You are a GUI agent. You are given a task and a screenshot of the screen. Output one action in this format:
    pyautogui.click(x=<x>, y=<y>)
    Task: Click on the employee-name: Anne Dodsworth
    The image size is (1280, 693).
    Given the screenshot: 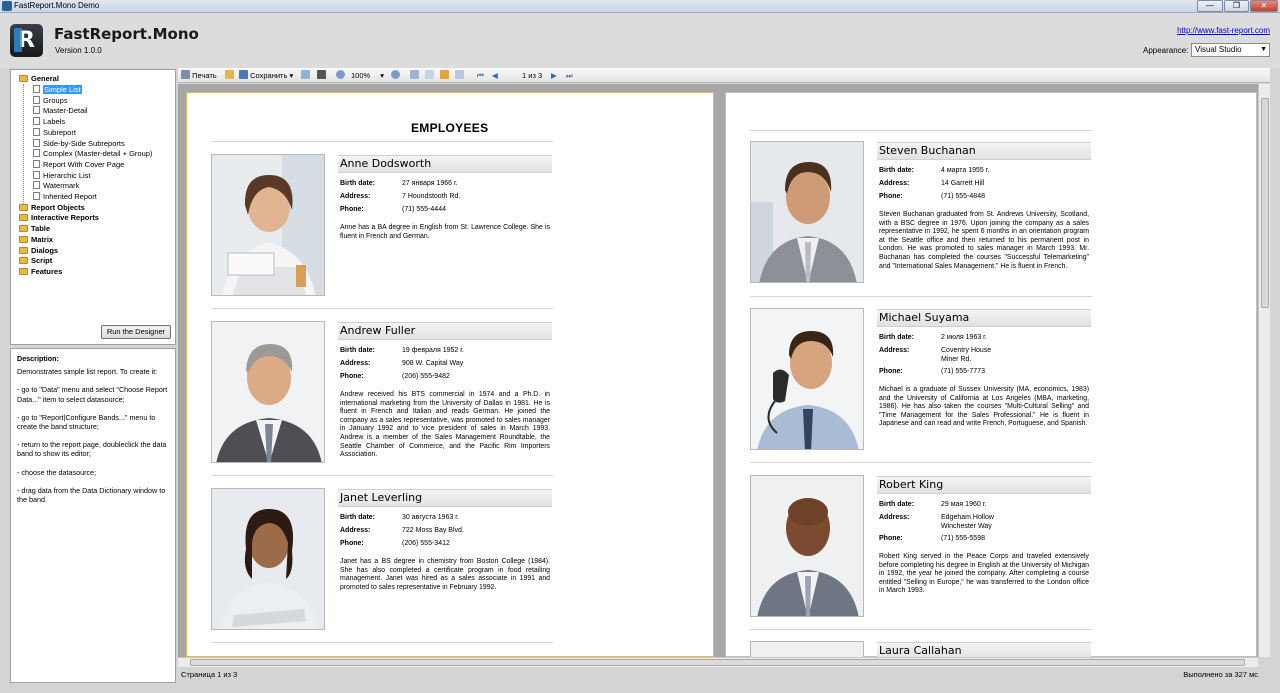 What is the action you would take?
    pyautogui.click(x=445, y=164)
    